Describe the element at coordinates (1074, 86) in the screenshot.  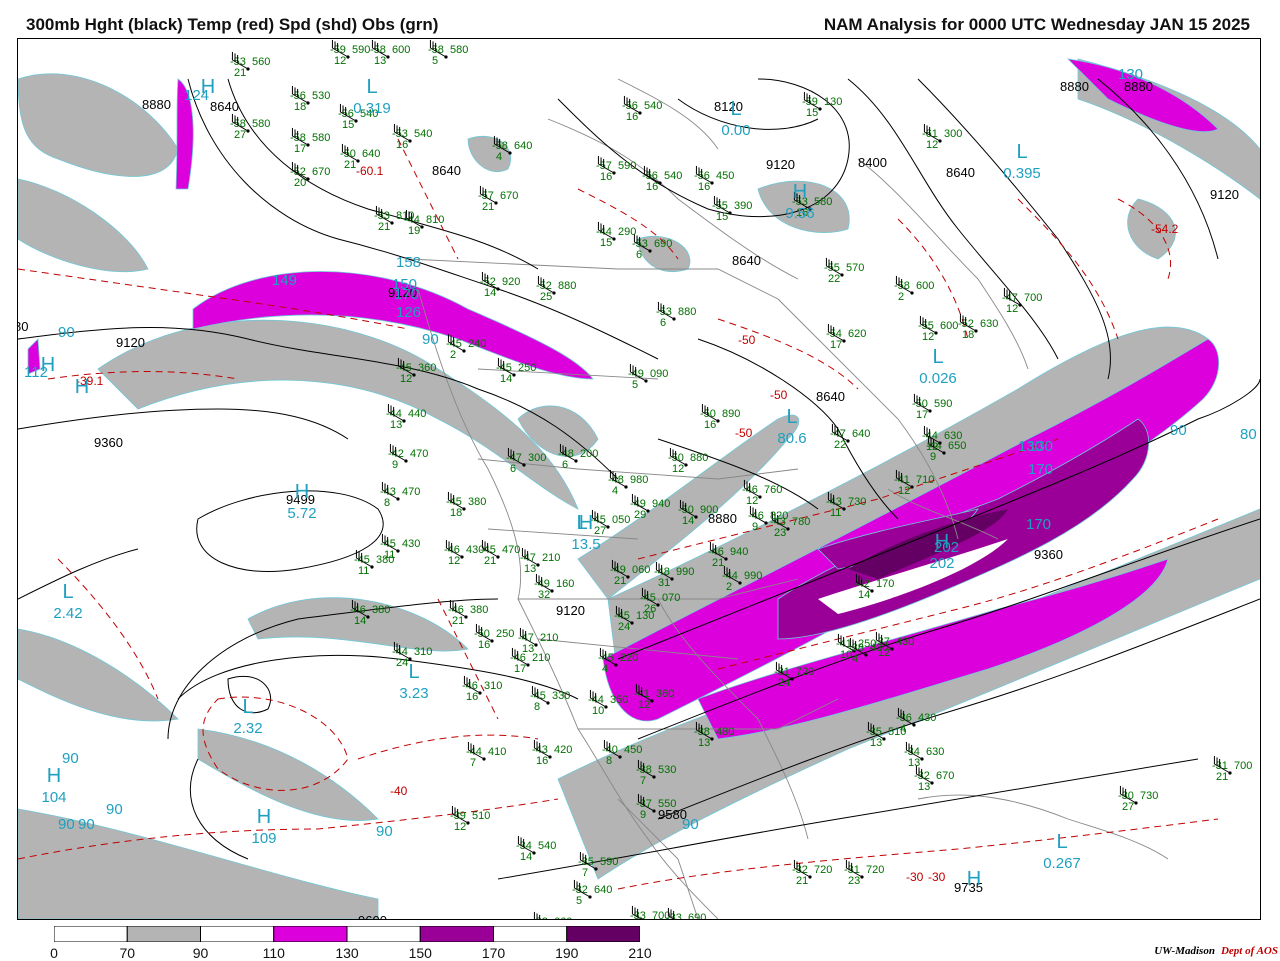
I see `height-contour-label: 8880` at that location.